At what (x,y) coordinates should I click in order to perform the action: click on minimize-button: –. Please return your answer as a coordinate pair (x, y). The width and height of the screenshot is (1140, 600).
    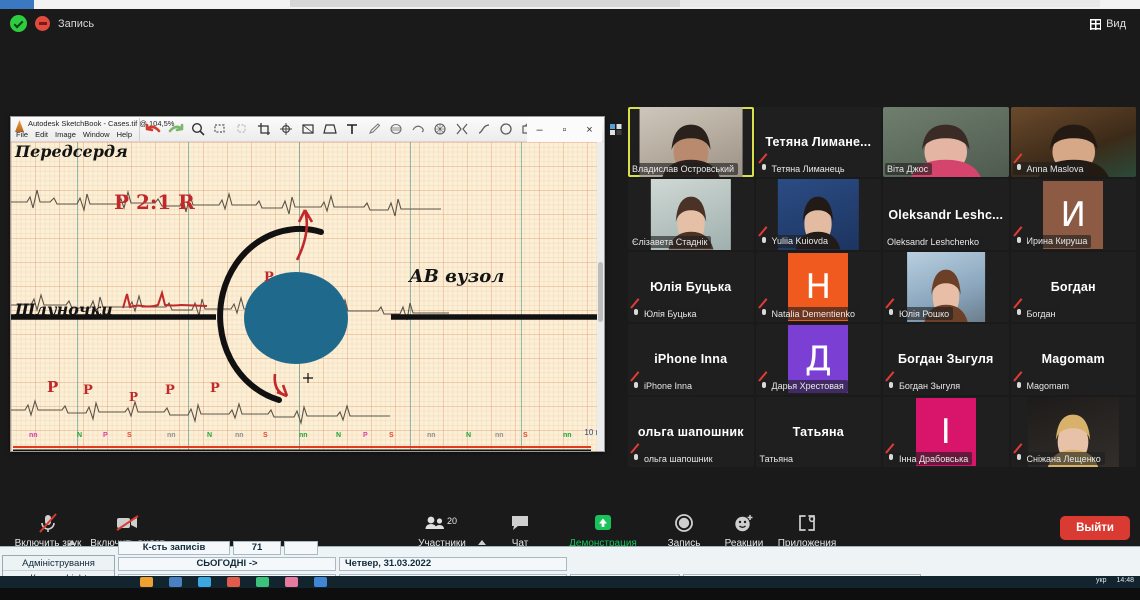
    Looking at the image, I should click on (539, 129).